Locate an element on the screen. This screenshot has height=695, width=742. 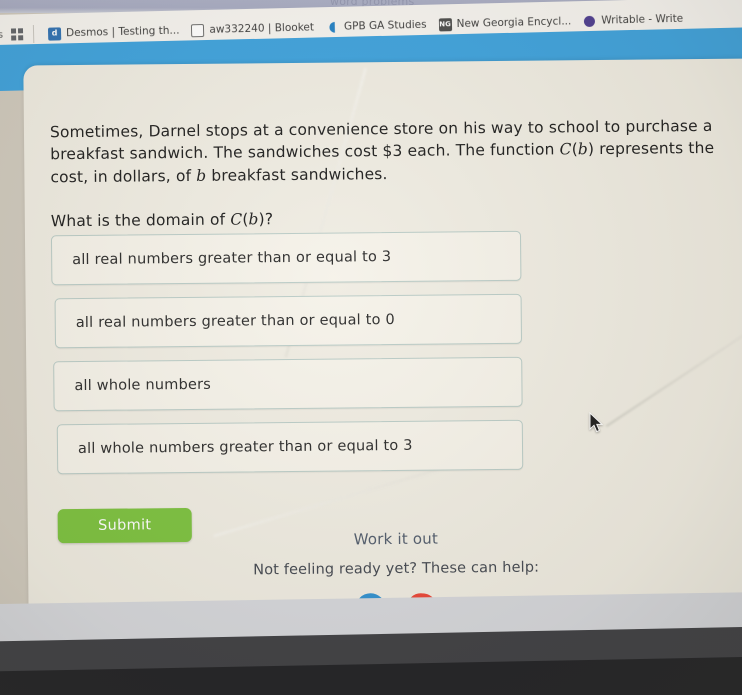
prompt-prefix: What is the domain of is located at coordinates (140, 220).